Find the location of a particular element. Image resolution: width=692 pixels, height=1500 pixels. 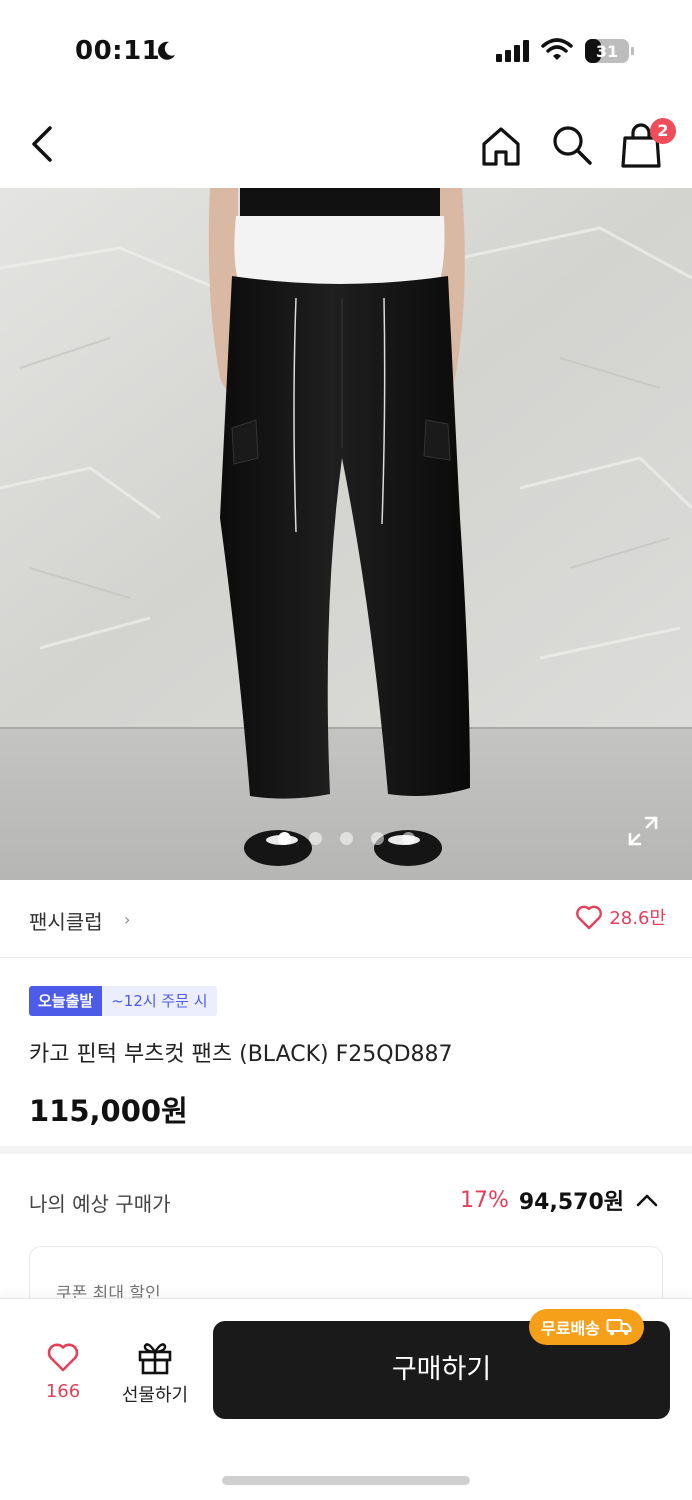

wishlist-count: 166 is located at coordinates (63, 1391).